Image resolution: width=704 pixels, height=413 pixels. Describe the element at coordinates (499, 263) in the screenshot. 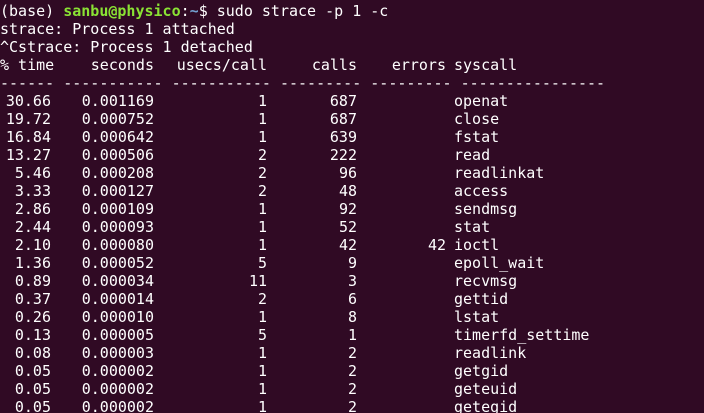

I see `cell-syscall: epoll_wait` at that location.